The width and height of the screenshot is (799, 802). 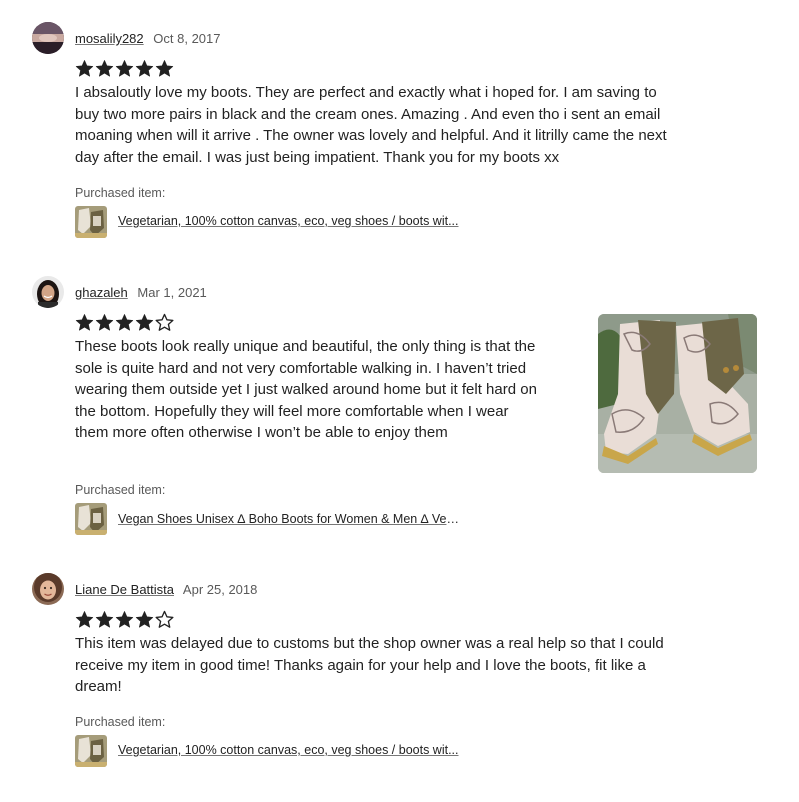 I want to click on review-date: Mar 1, 2021, so click(x=172, y=292).